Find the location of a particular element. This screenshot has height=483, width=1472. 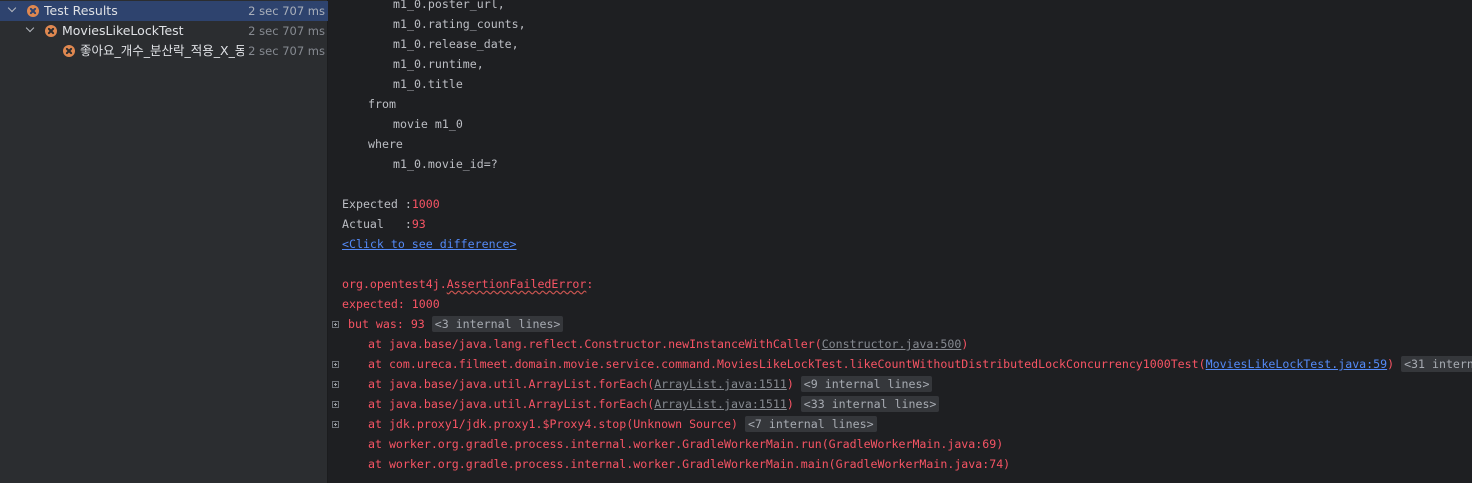

actual-value: 93 is located at coordinates (418, 224).